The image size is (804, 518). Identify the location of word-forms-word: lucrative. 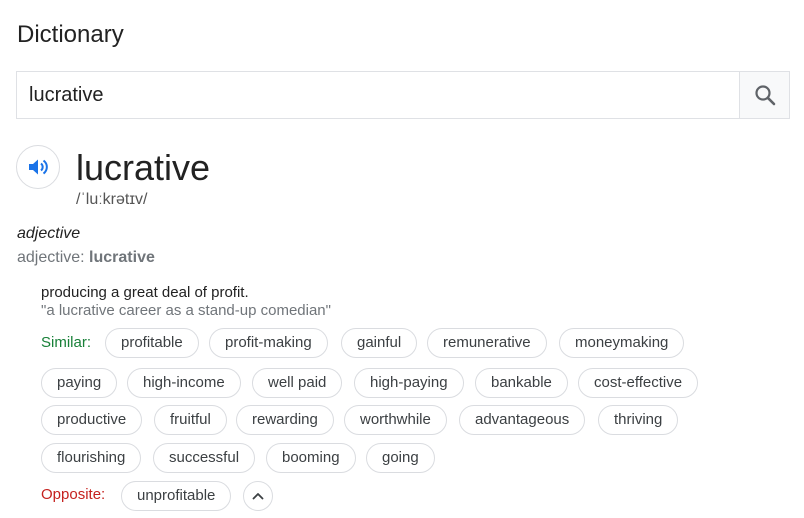
(122, 257).